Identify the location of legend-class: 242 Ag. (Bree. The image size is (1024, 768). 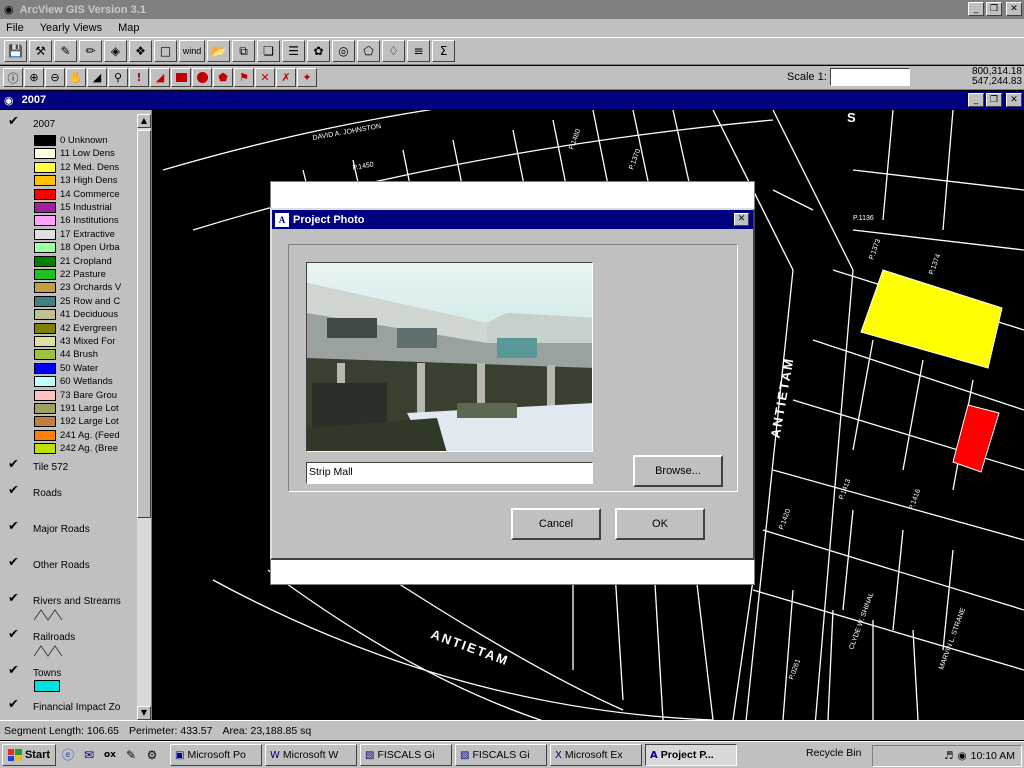
(84, 448).